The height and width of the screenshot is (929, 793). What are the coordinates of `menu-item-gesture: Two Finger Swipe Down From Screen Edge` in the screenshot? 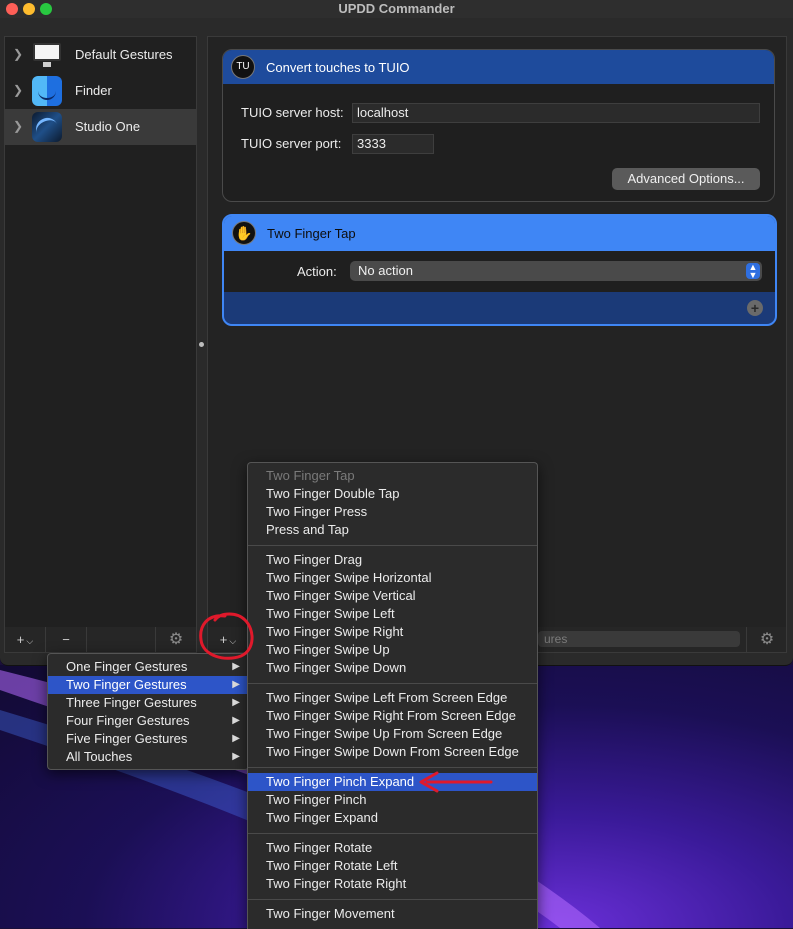 It's located at (392, 752).